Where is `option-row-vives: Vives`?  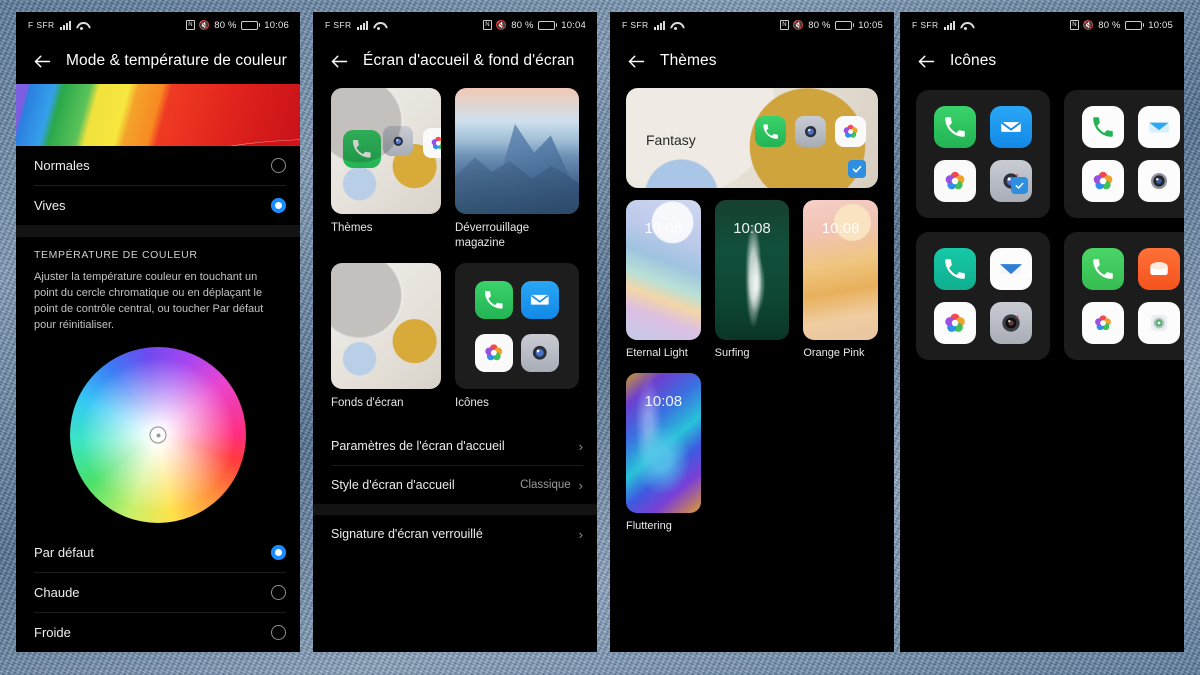
option-row-vives: Vives is located at coordinates (158, 205).